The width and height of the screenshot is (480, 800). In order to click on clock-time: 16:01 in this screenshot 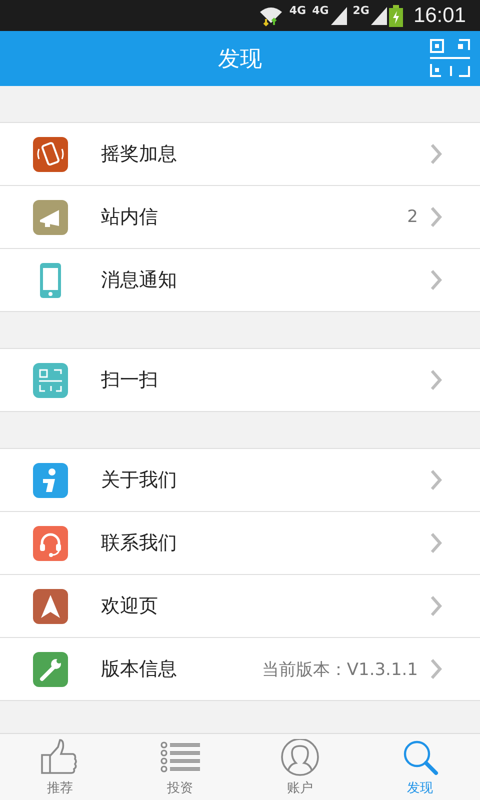, I will do `click(439, 16)`.